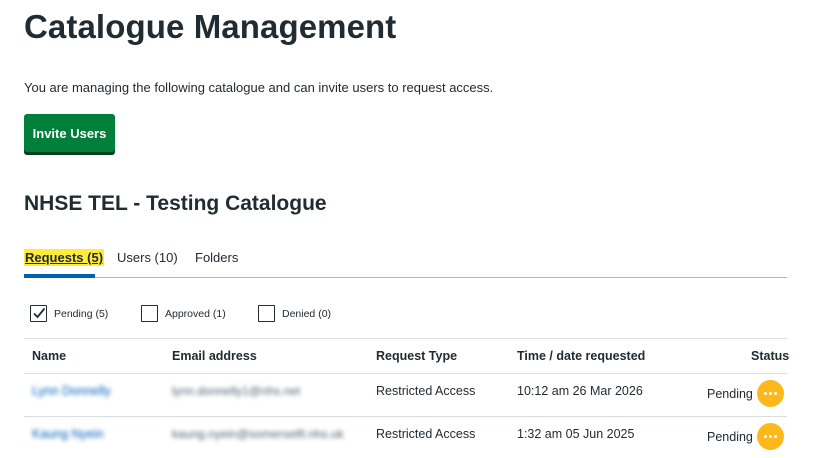  I want to click on column-header-request-type: Request Type, so click(417, 356).